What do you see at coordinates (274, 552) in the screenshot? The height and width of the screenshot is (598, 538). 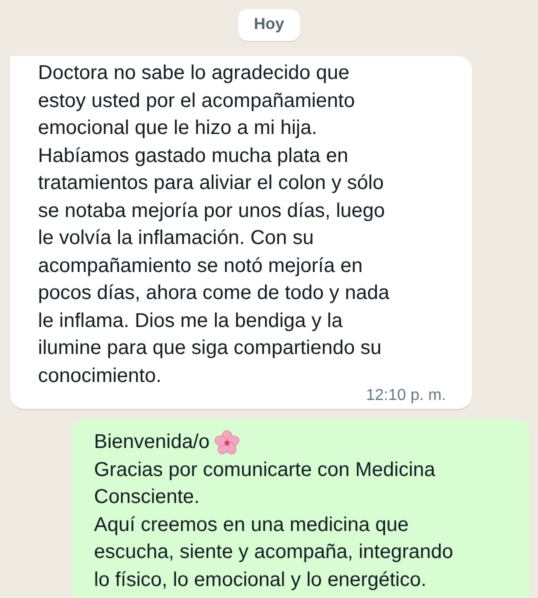 I see `message-text: Aquí creemos en una medicina que escucha, siente y acompaña, integrando lo físico, lo emocional y lo energético.` at bounding box center [274, 552].